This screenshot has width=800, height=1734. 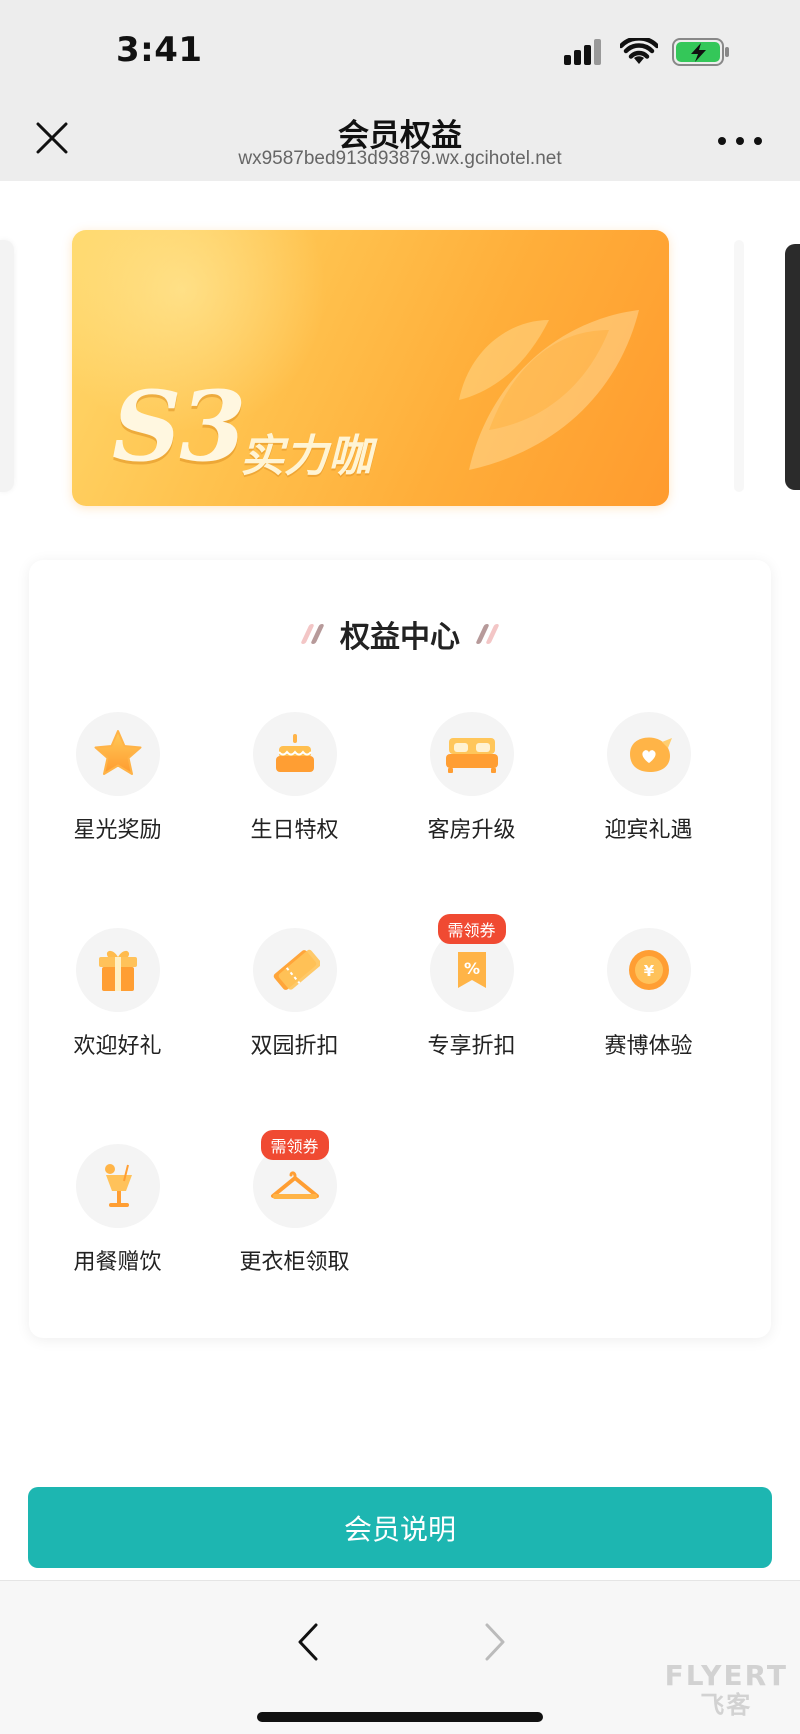 I want to click on bed-icon, so click(x=471, y=755).